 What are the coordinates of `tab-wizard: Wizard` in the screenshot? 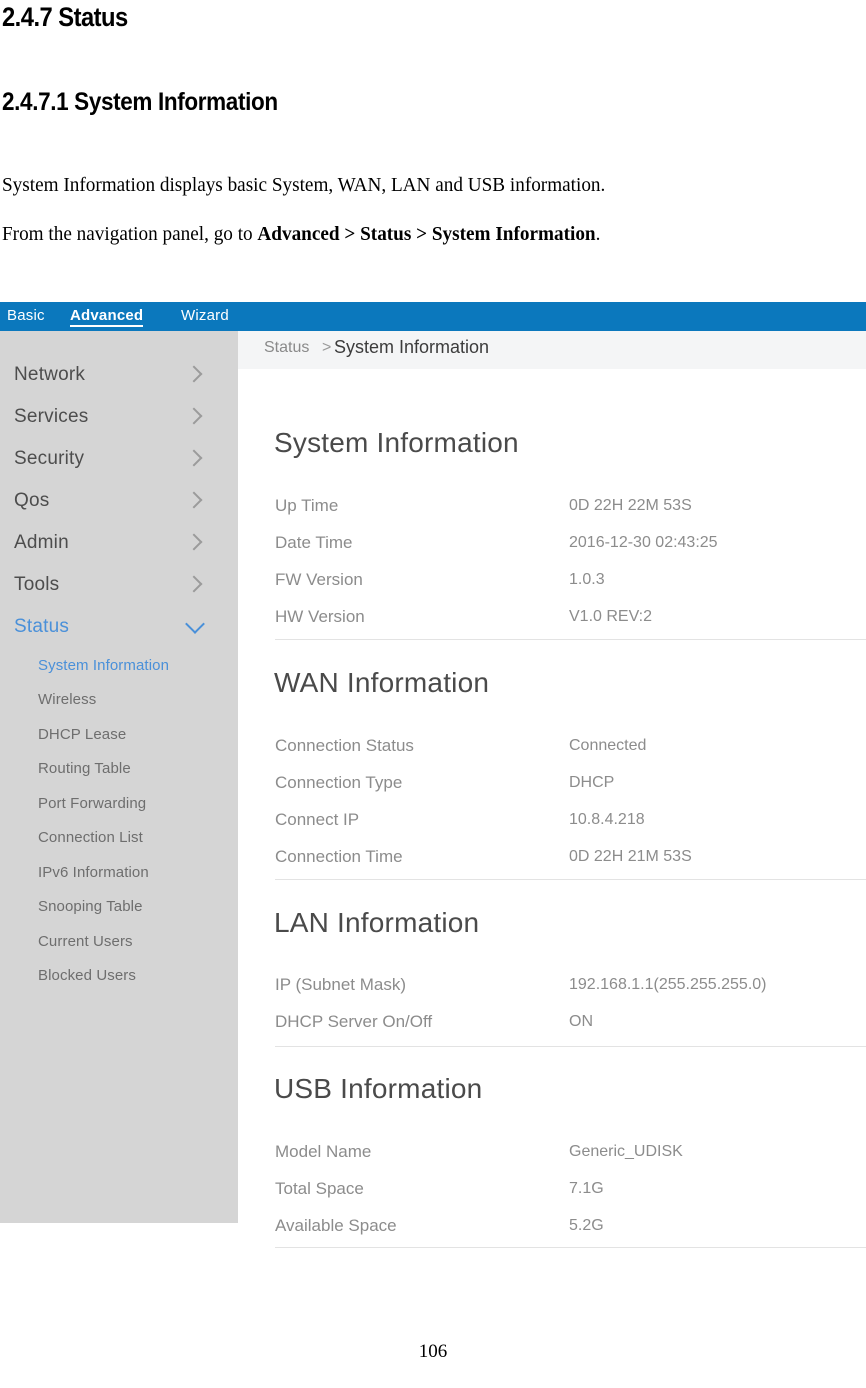 It's located at (205, 315).